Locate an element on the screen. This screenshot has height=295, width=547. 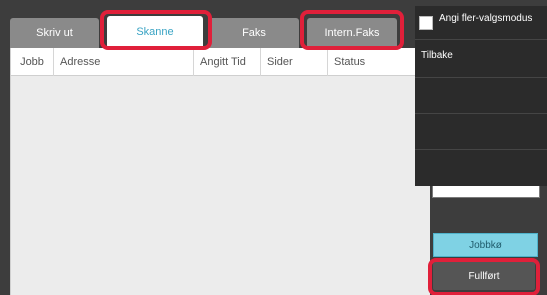
column-header-pages: Sider is located at coordinates (294, 62).